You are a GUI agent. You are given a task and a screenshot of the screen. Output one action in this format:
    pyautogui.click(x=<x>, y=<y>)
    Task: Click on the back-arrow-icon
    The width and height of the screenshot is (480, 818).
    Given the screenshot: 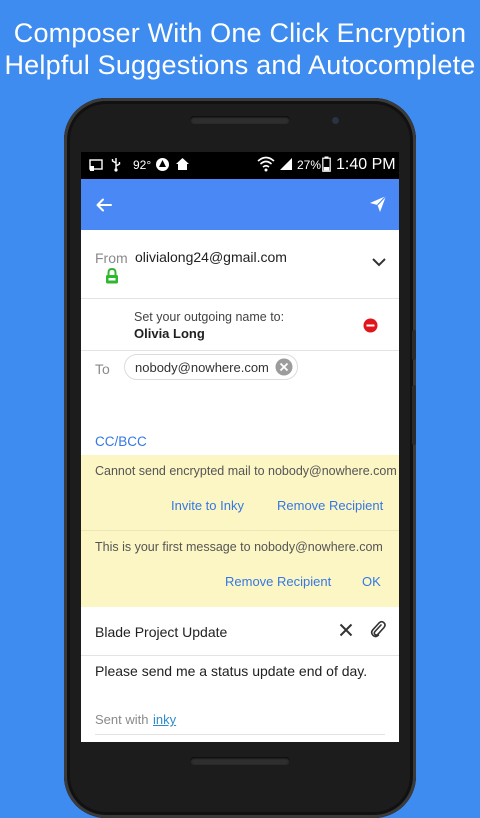 What is the action you would take?
    pyautogui.click(x=104, y=205)
    